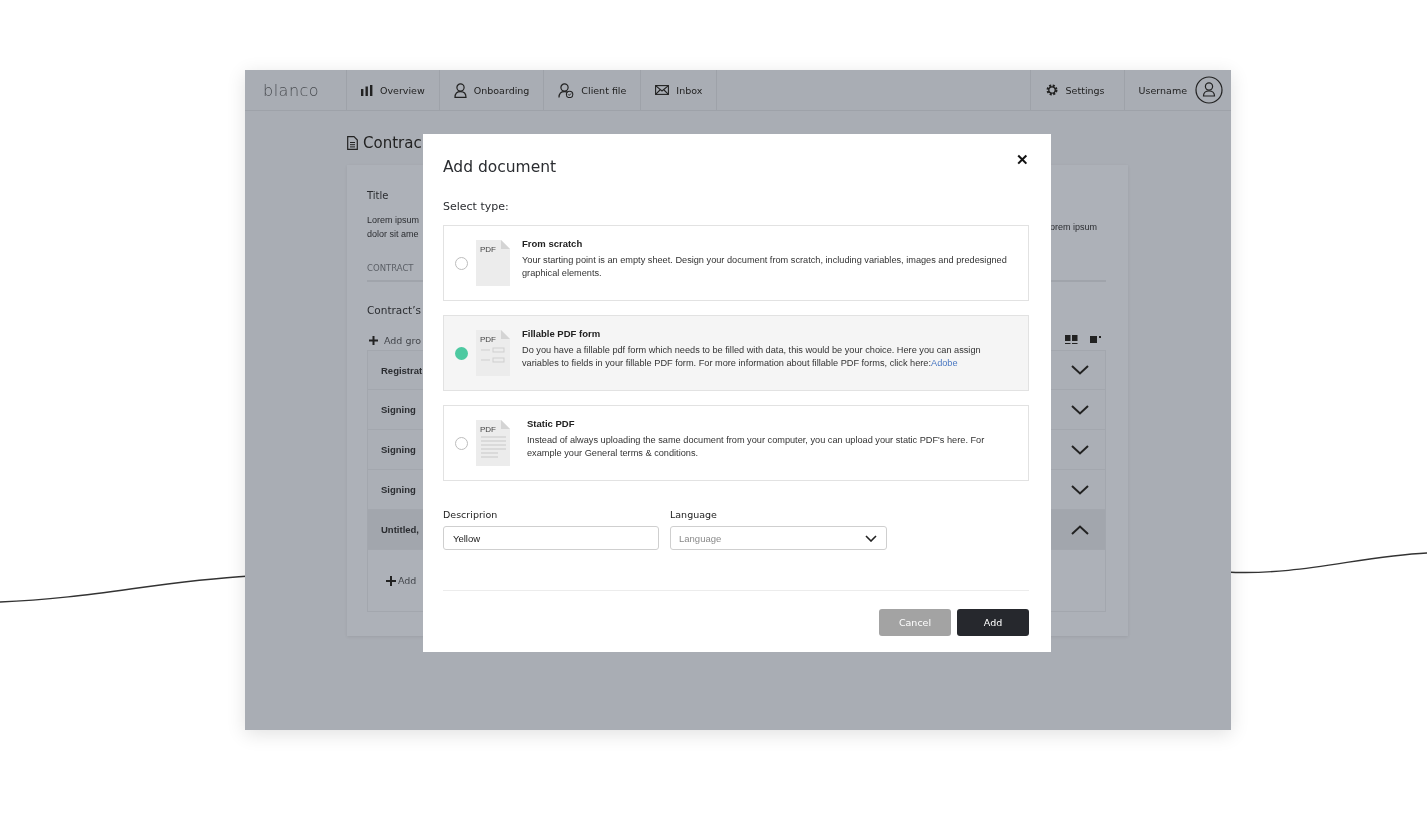 The image size is (1427, 831). I want to click on field-label: Title, so click(378, 195).